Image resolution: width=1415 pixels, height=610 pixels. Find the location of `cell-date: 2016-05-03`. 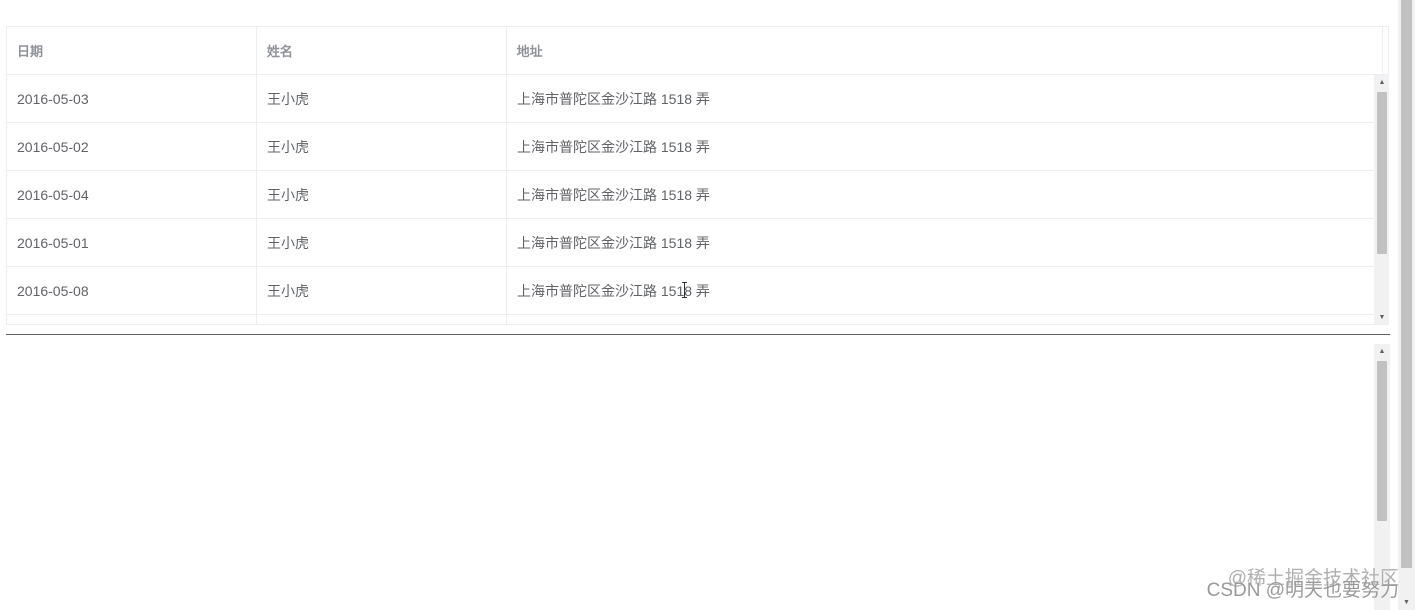

cell-date: 2016-05-03 is located at coordinates (132, 98).